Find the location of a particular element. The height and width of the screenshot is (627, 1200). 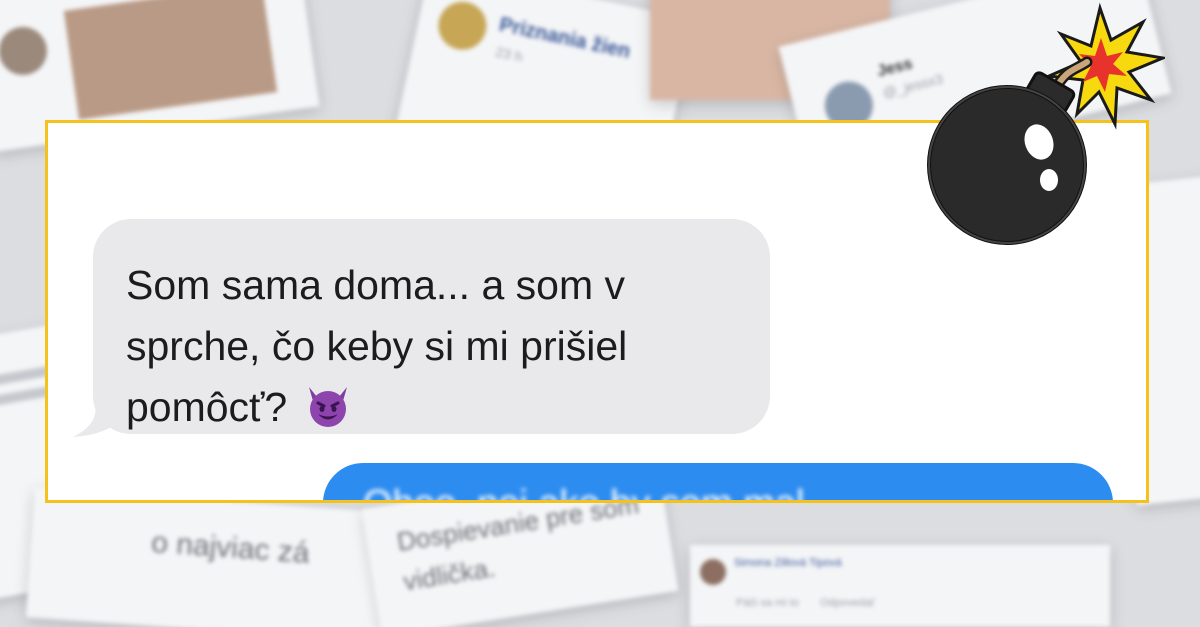

bg-card-bottom-left-text: o najviac zá is located at coordinates (230, 547).